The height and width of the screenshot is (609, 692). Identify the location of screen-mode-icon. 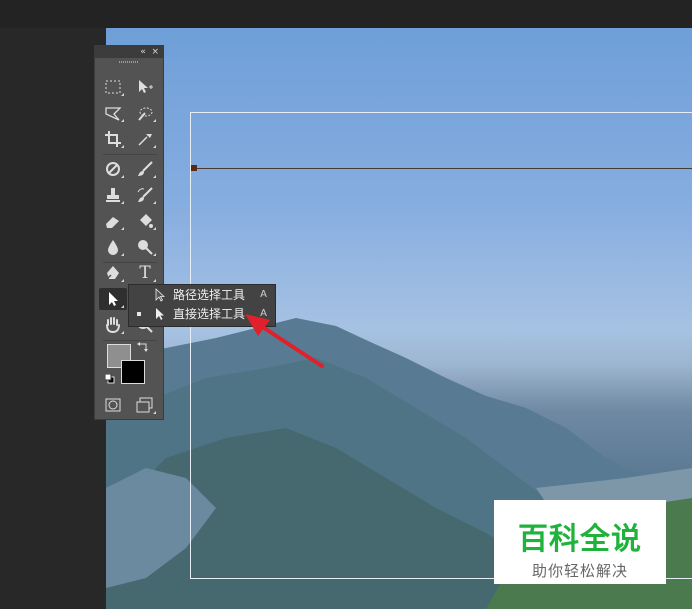
(144, 405).